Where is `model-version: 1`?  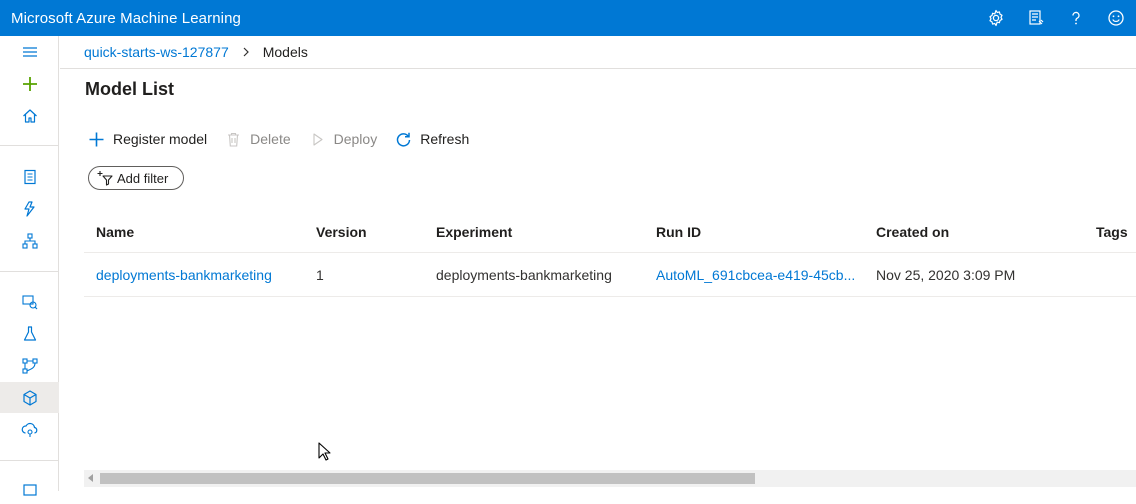
model-version: 1 is located at coordinates (320, 275).